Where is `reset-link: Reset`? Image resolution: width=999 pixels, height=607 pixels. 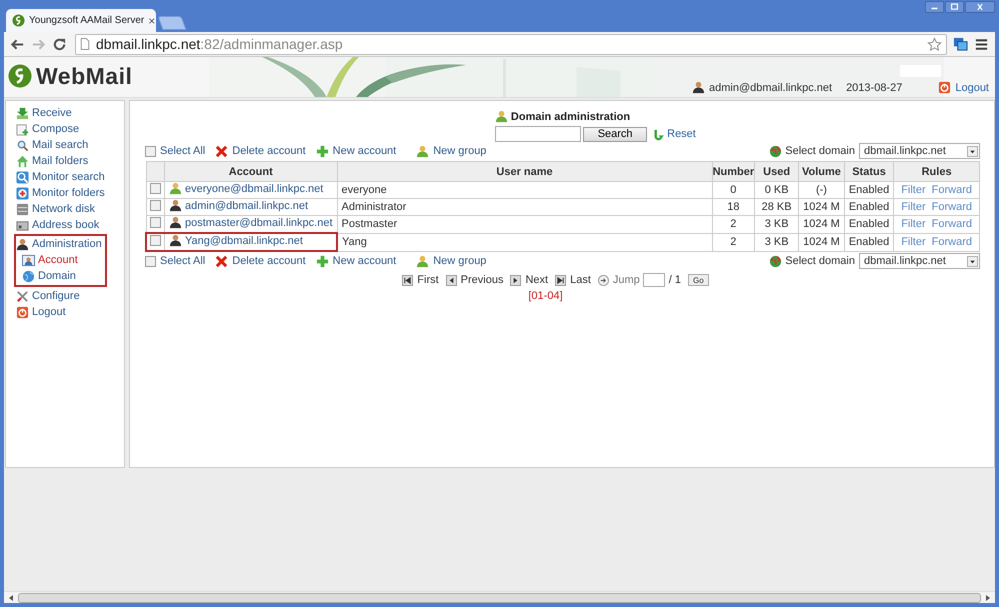 reset-link: Reset is located at coordinates (674, 134).